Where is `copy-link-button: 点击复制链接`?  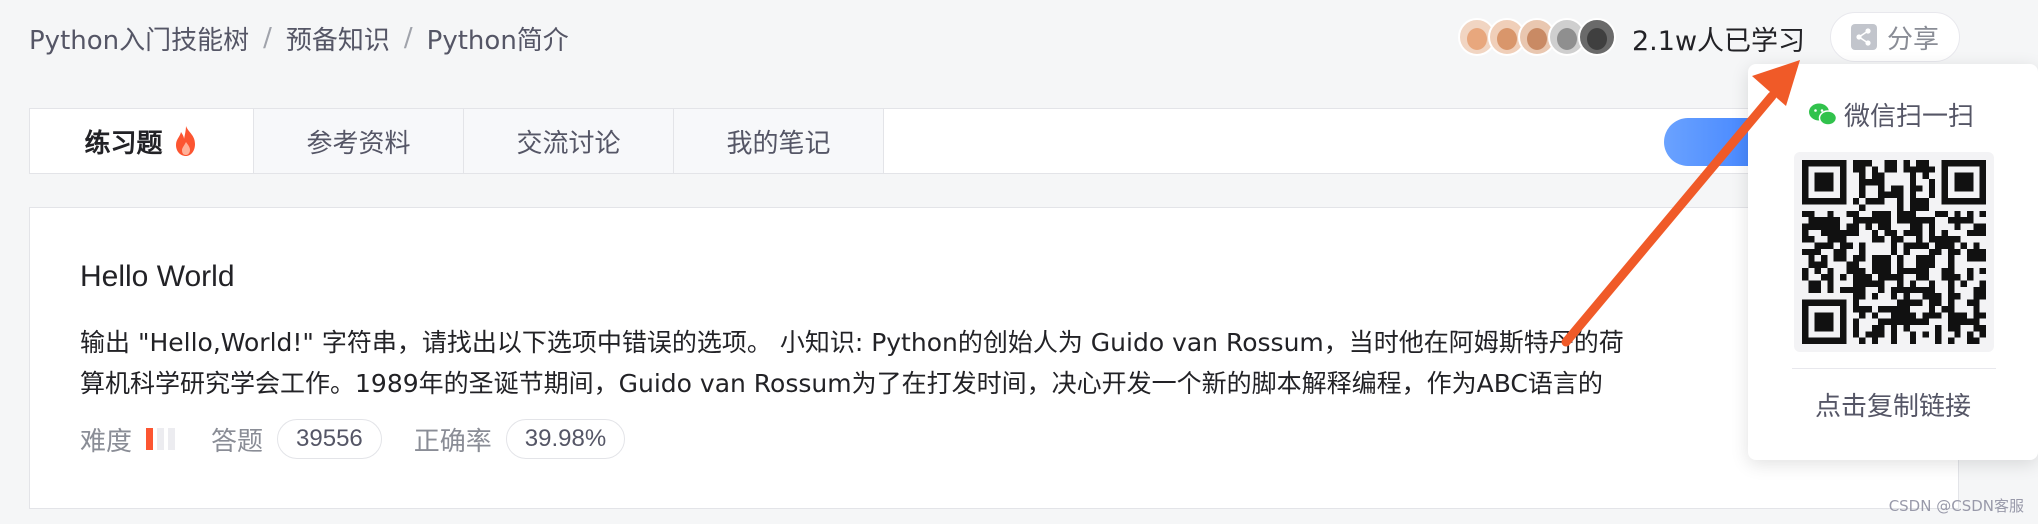
copy-link-button: 点击复制链接 is located at coordinates (1893, 404).